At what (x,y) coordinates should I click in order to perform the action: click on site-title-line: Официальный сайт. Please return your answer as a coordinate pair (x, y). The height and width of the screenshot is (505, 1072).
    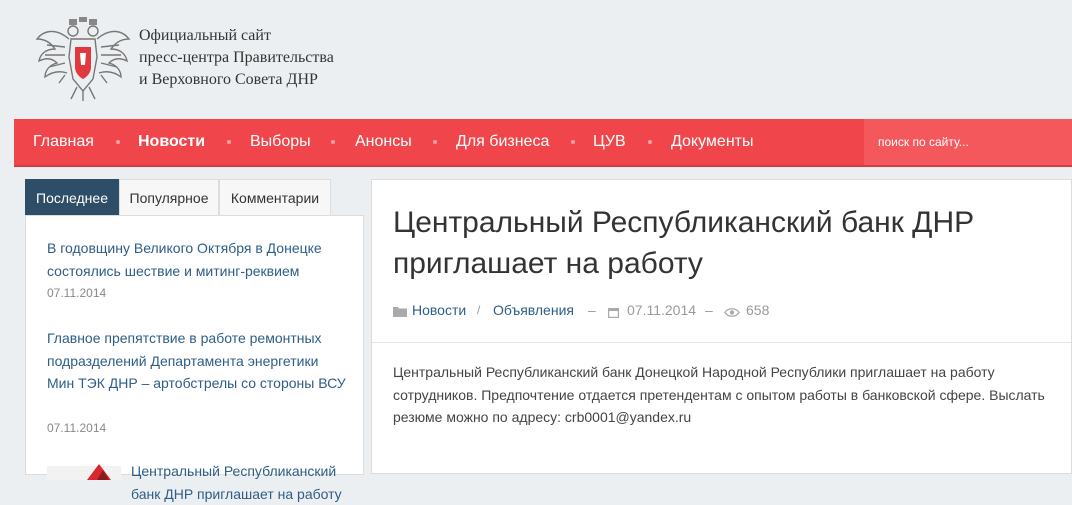
    Looking at the image, I should click on (205, 35).